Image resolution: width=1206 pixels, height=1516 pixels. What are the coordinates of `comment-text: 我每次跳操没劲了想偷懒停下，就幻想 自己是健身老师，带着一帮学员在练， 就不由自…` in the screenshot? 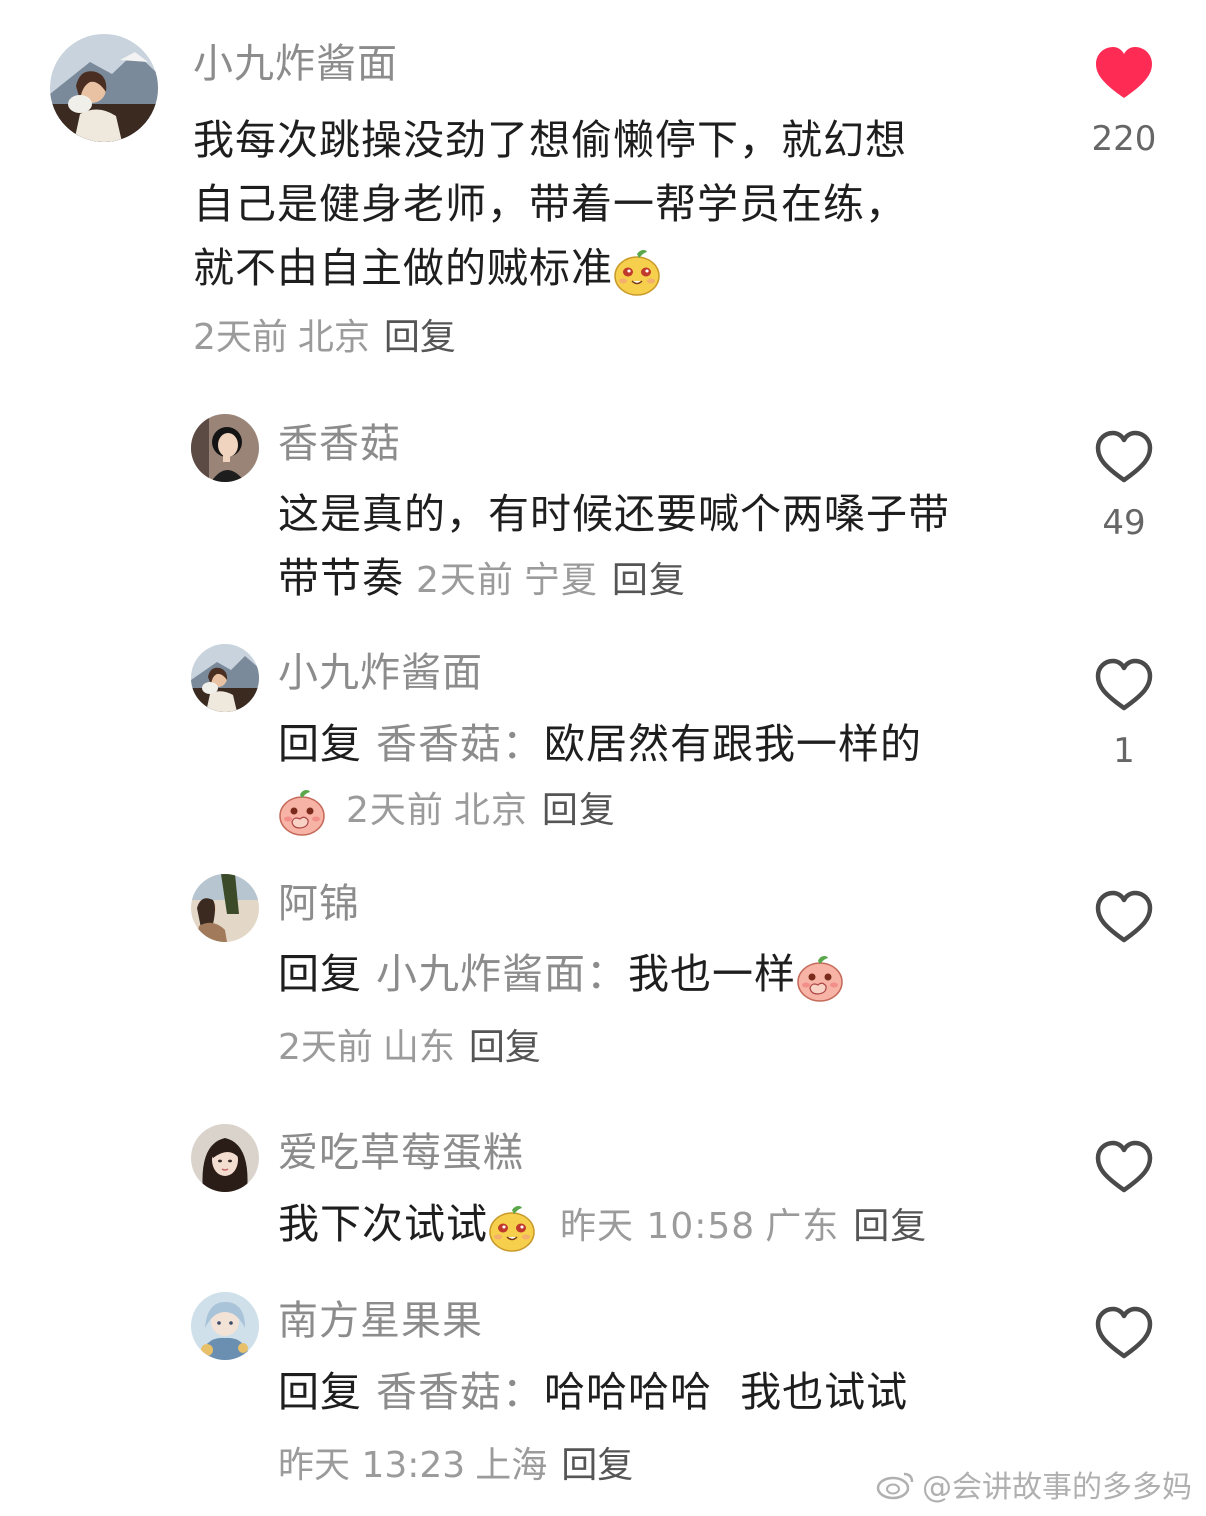 It's located at (550, 204).